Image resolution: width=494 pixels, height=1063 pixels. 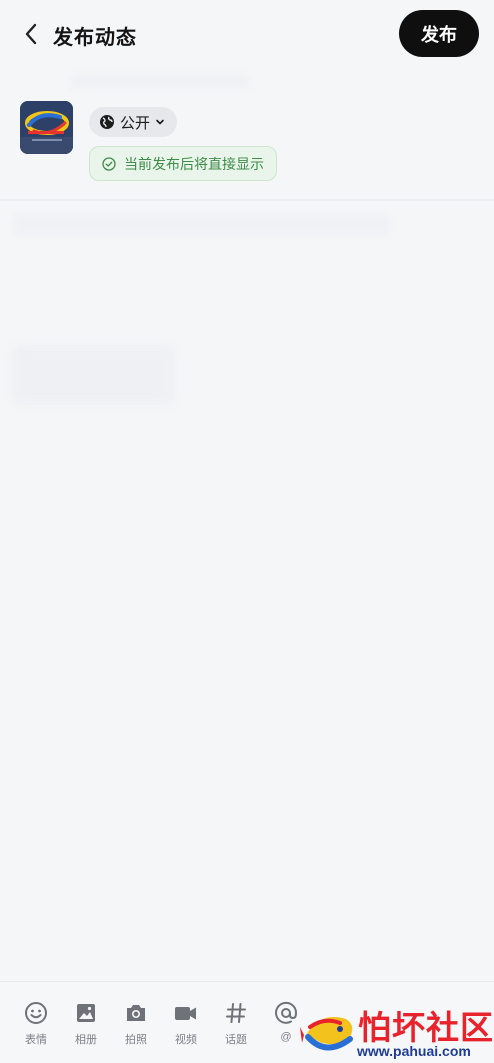 I want to click on fish-logo-icon, so click(x=326, y=1034).